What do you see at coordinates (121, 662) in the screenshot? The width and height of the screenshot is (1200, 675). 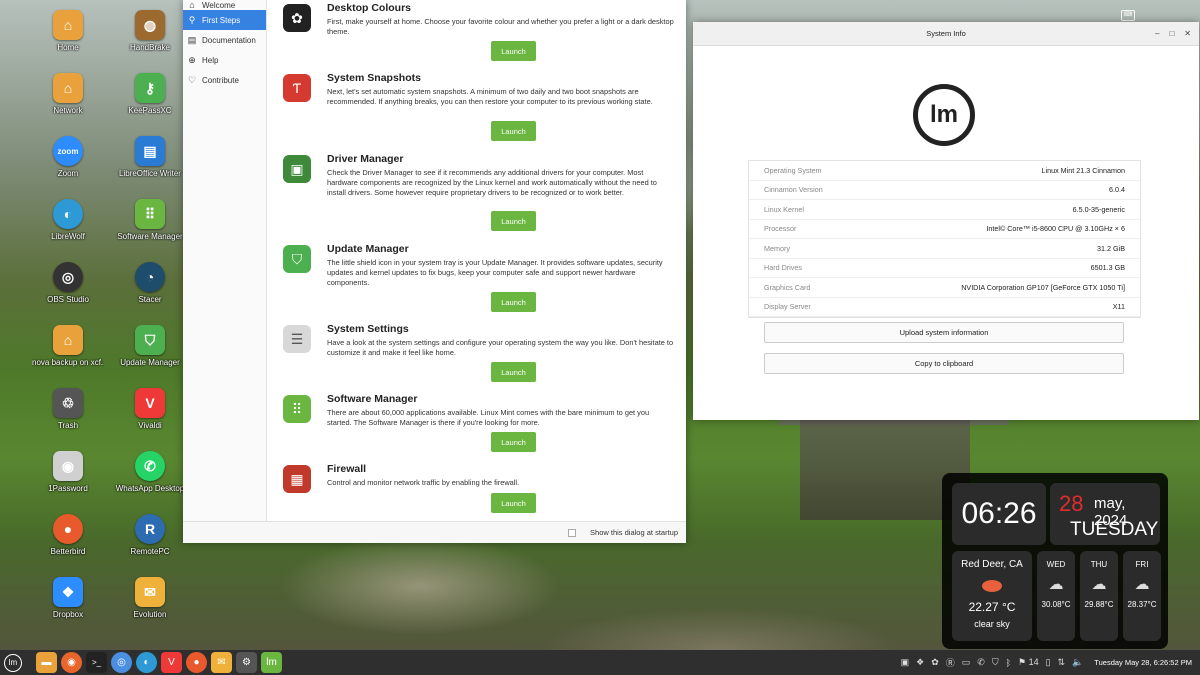 I see `chrome-icon: ◎` at bounding box center [121, 662].